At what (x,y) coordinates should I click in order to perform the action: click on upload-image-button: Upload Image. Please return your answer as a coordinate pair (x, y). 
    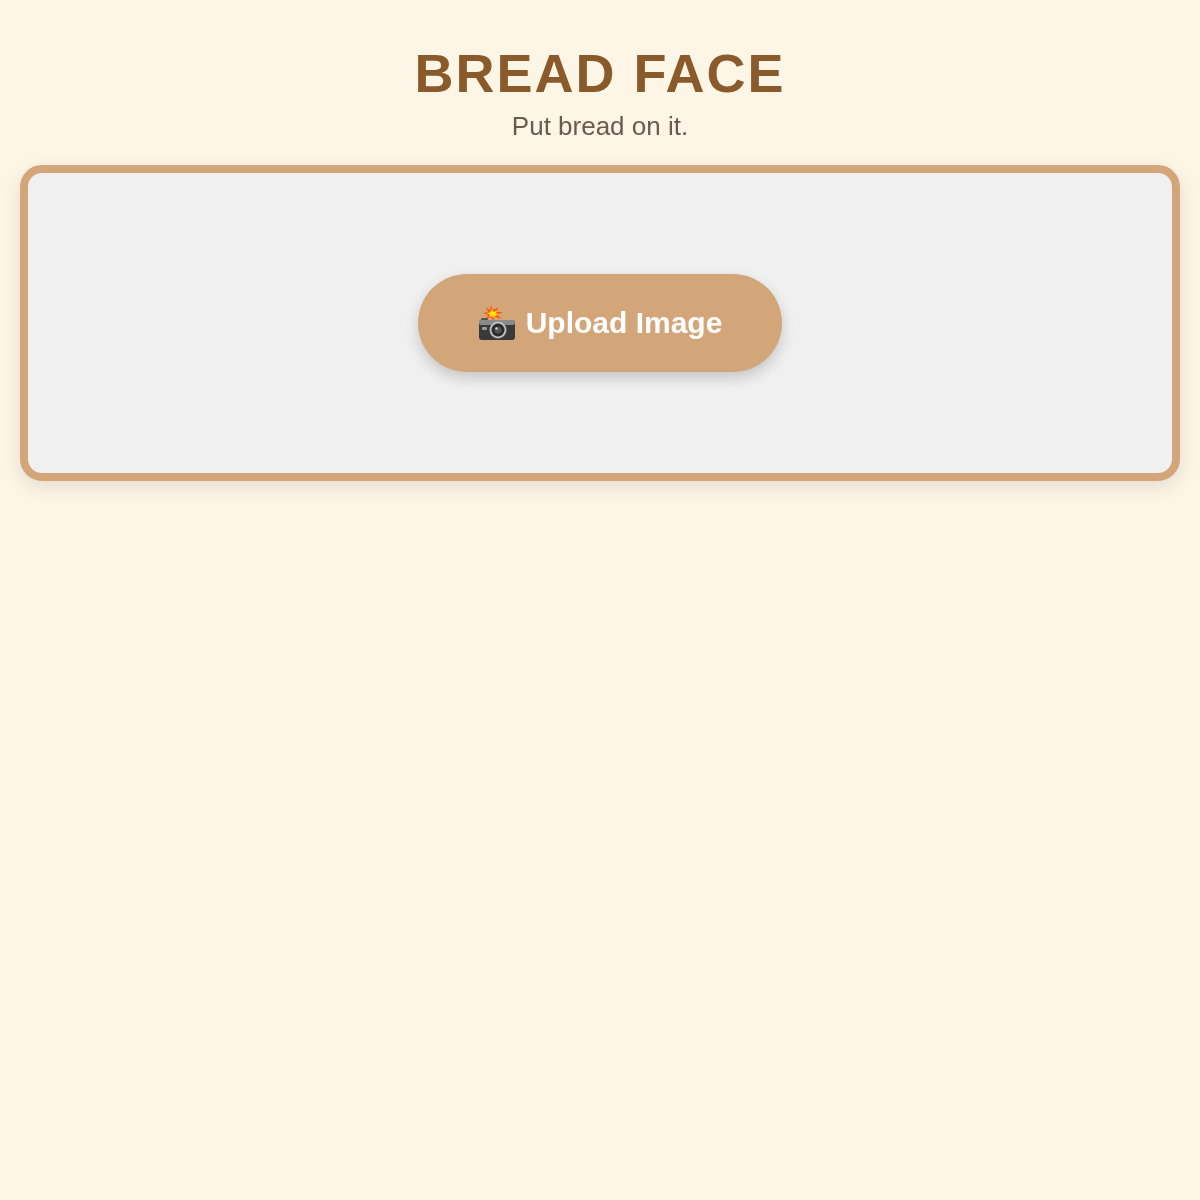
    Looking at the image, I should click on (600, 322).